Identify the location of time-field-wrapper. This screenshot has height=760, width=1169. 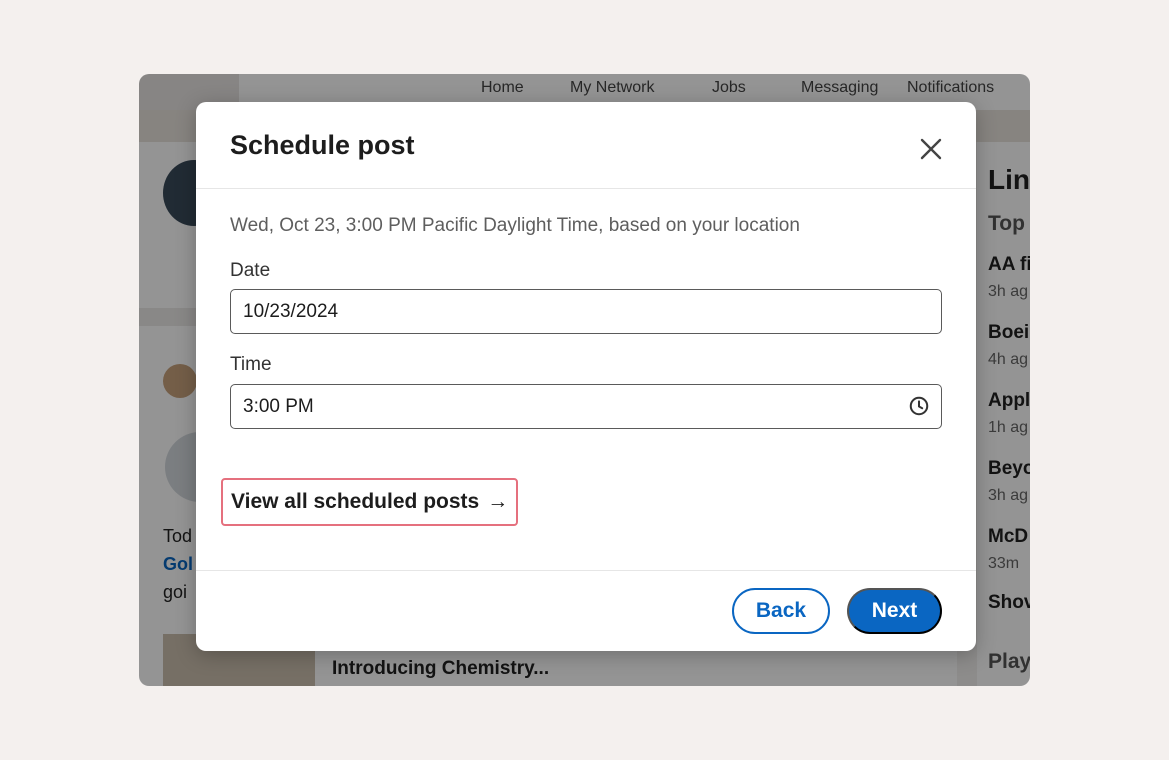
(586, 406).